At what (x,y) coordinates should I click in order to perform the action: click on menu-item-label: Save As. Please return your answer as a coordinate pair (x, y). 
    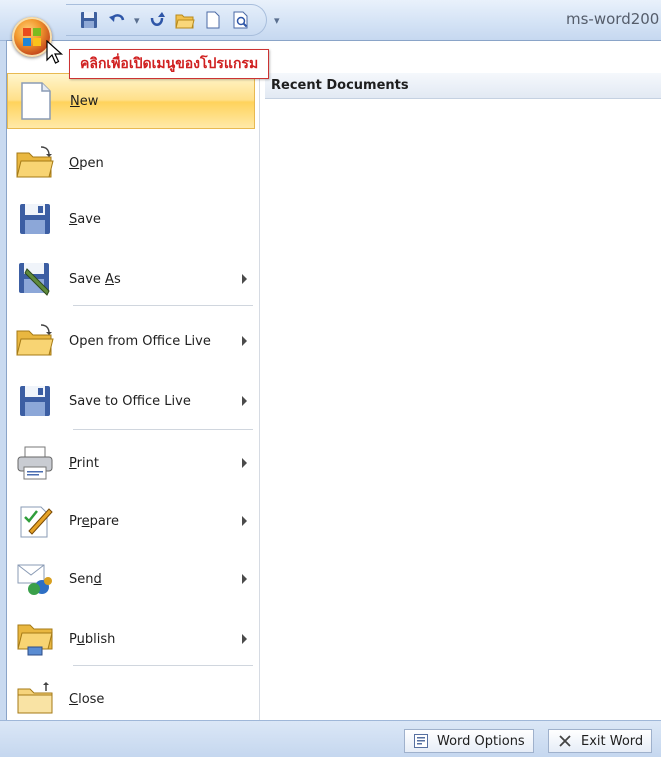
    Looking at the image, I should click on (95, 279).